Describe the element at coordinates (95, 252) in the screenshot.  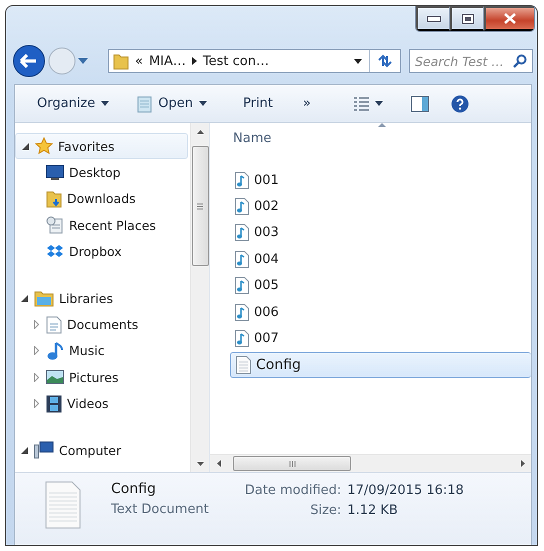
I see `tree-label: Dropbox` at that location.